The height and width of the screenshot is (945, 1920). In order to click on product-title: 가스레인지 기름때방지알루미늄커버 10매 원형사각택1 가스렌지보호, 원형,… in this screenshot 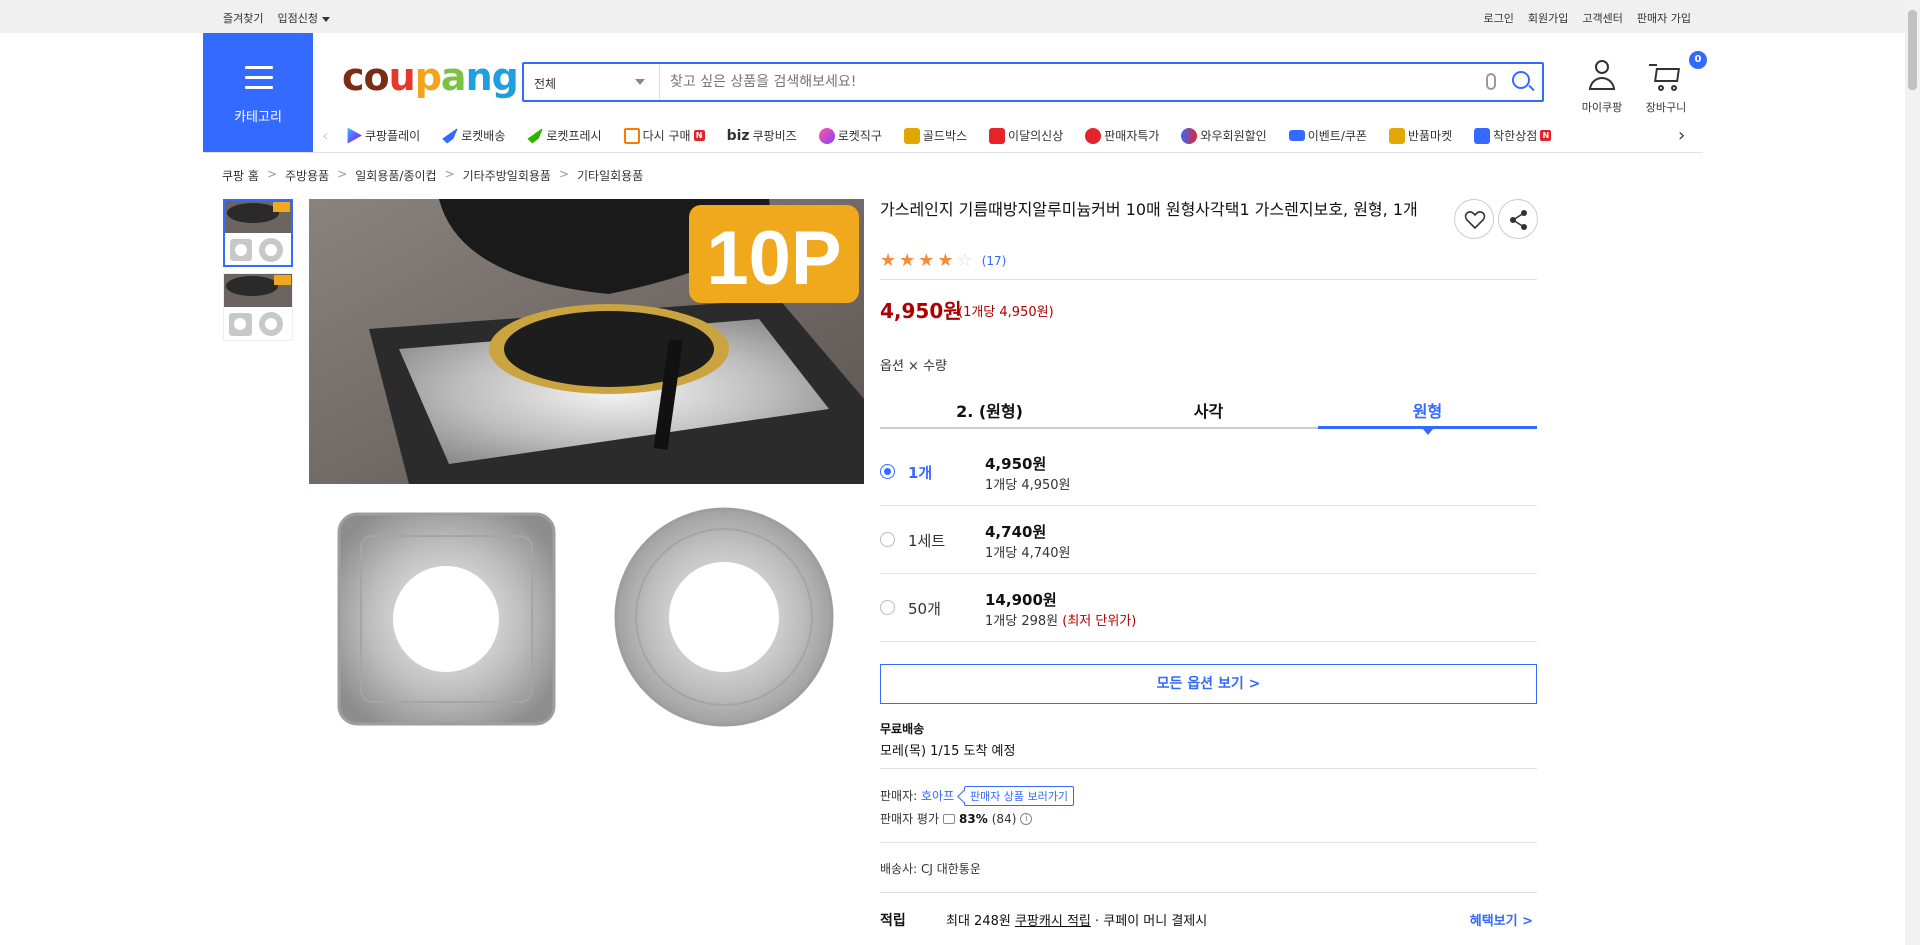, I will do `click(1149, 209)`.